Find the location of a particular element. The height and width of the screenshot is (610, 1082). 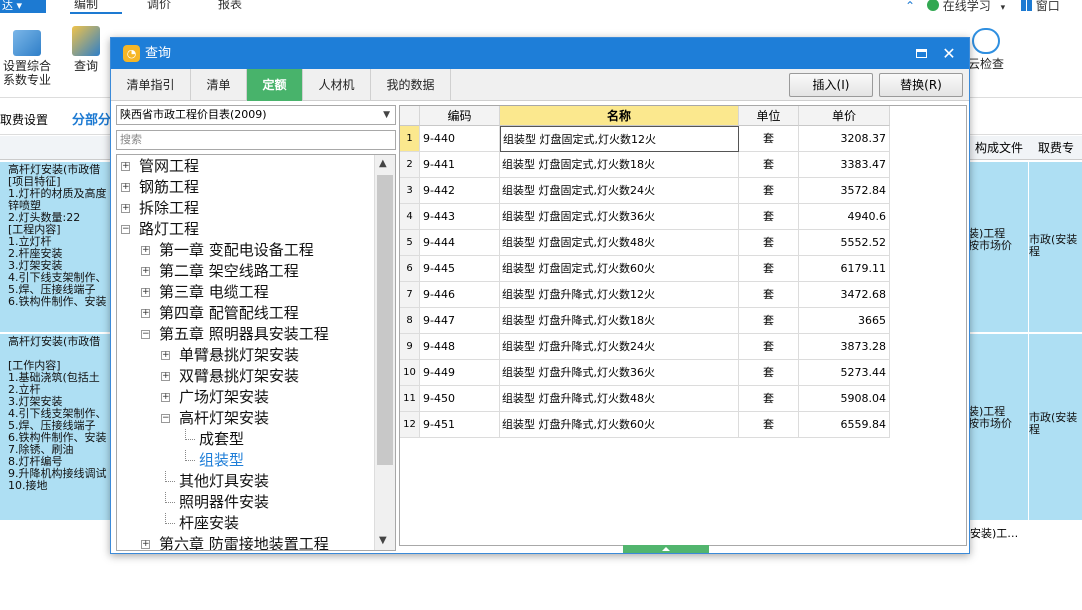

grid-cell-code: 9-443 is located at coordinates (460, 217).